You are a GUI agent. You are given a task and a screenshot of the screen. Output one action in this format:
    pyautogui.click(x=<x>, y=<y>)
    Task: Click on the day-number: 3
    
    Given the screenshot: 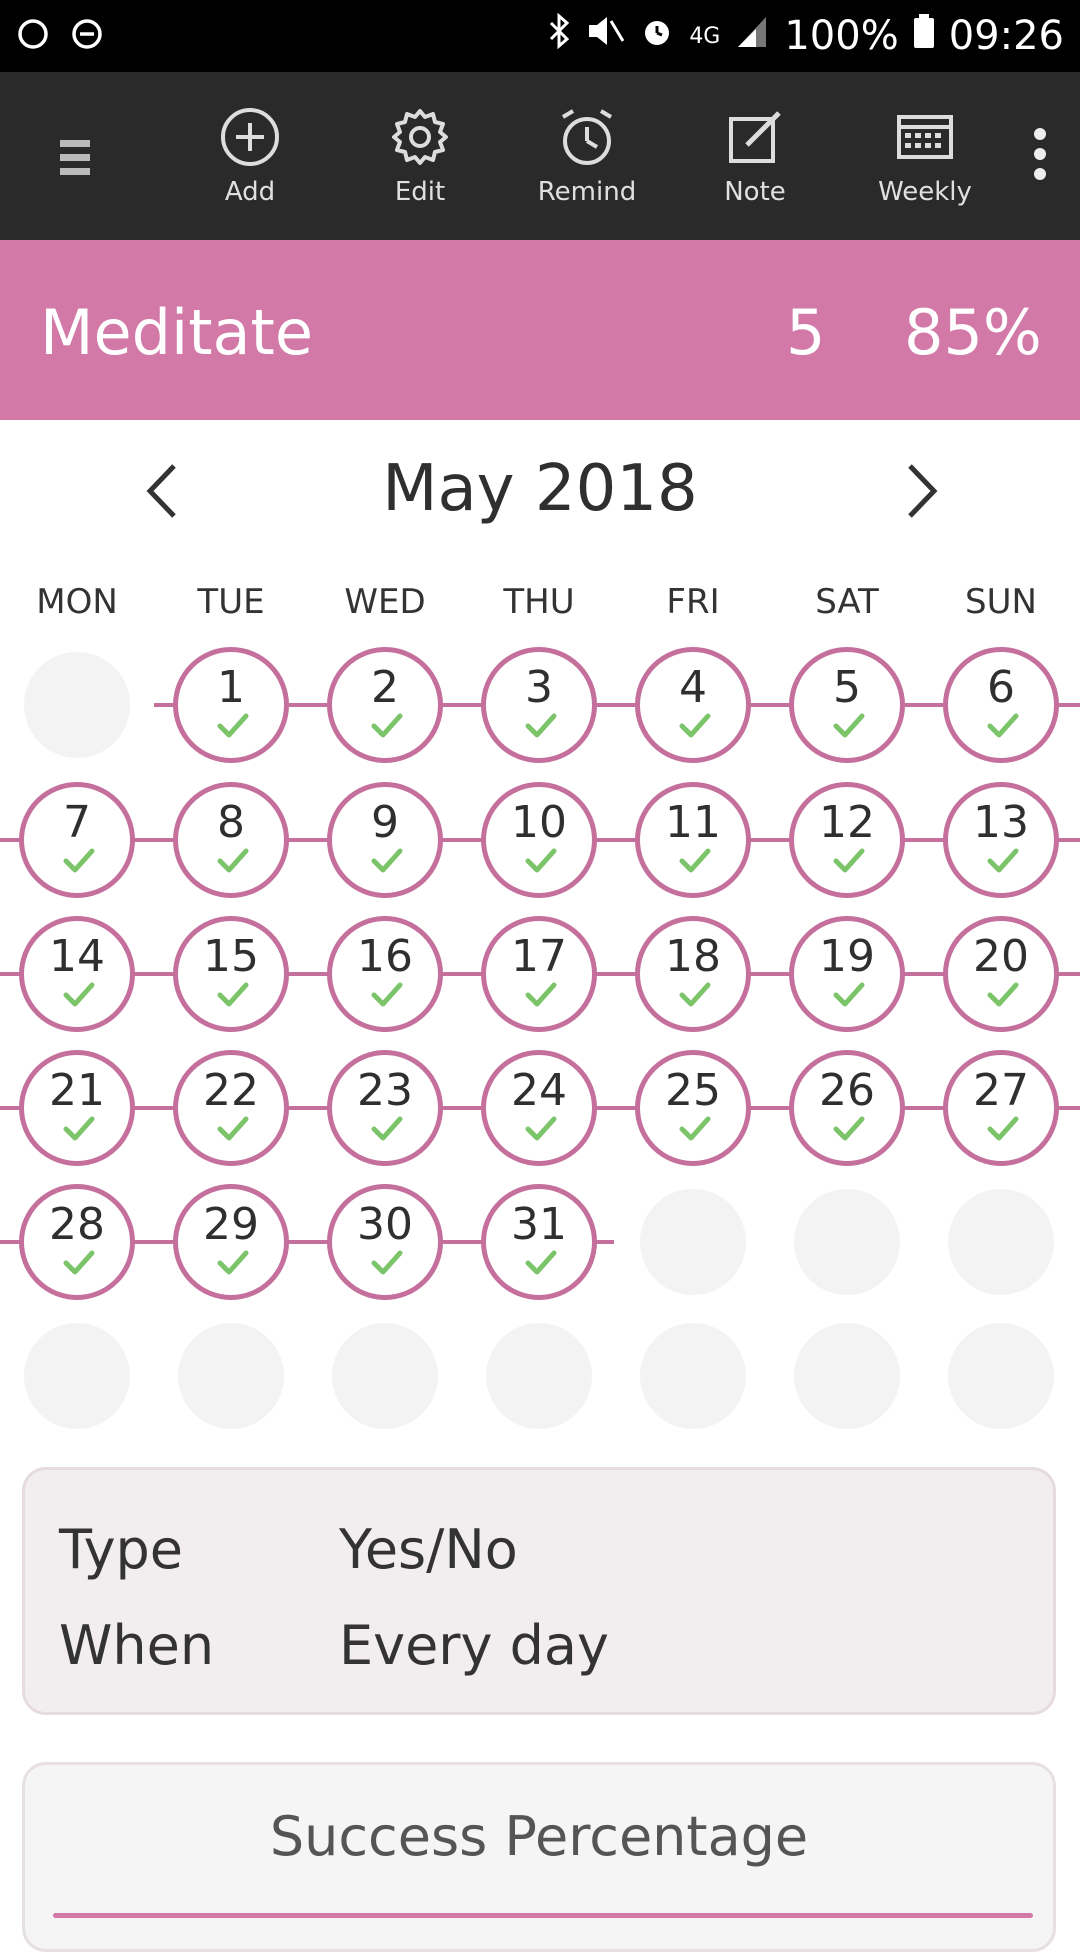 What is the action you would take?
    pyautogui.click(x=539, y=687)
    